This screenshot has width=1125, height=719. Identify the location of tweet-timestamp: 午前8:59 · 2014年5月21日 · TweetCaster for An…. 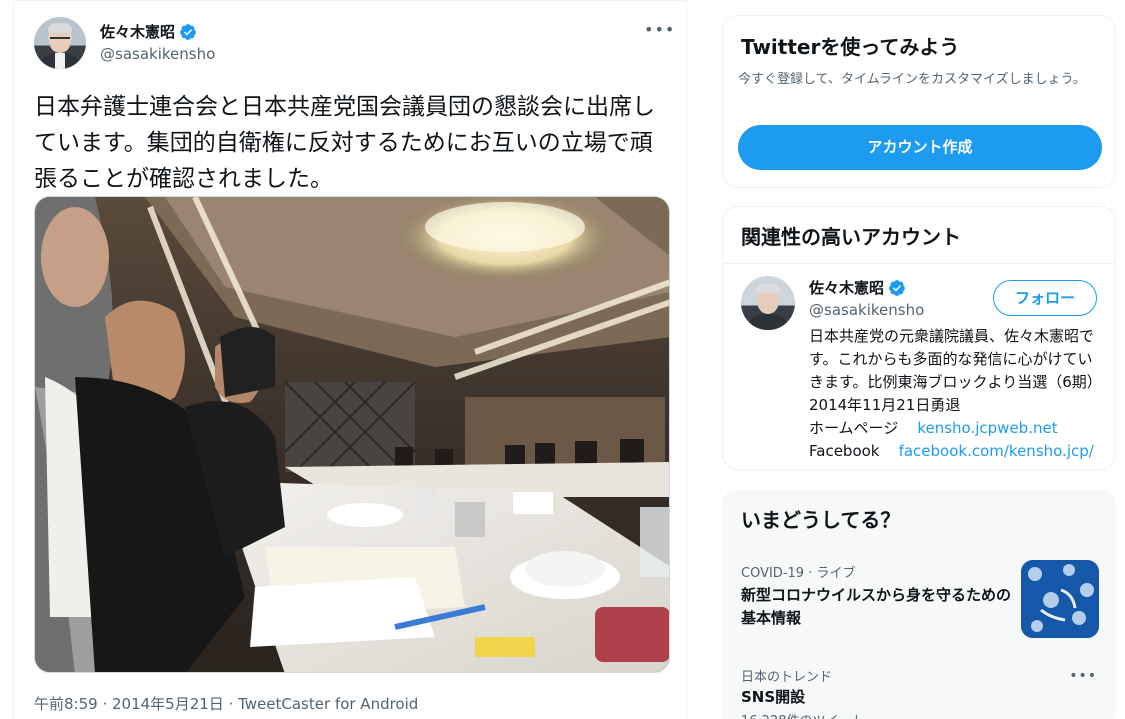
(226, 703).